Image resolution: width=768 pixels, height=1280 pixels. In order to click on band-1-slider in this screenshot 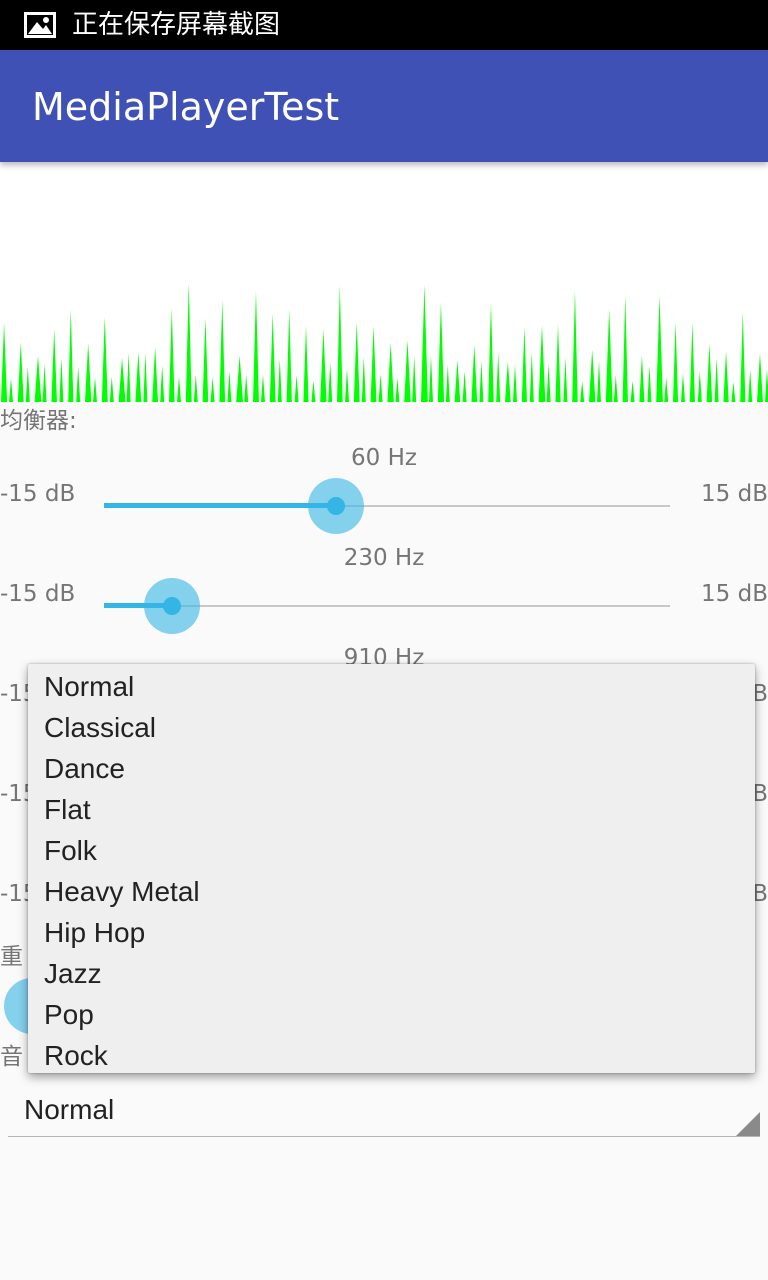, I will do `click(387, 506)`.